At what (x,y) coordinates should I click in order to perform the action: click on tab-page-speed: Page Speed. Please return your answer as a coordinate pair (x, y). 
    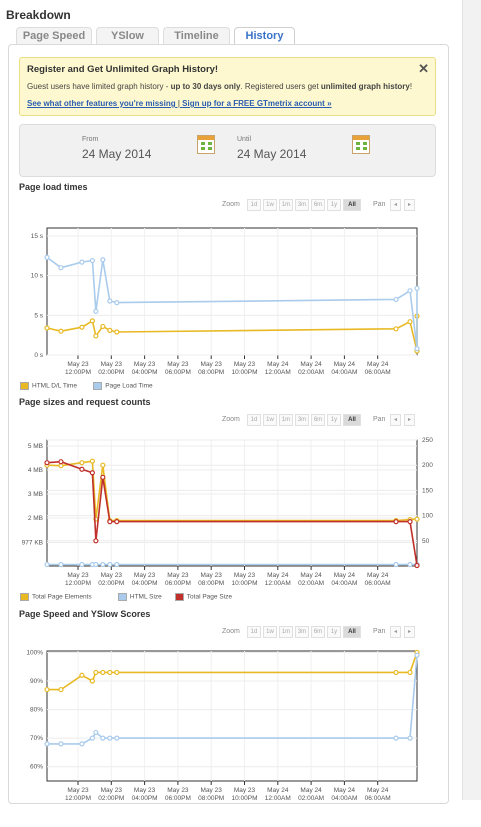
    Looking at the image, I should click on (54, 36).